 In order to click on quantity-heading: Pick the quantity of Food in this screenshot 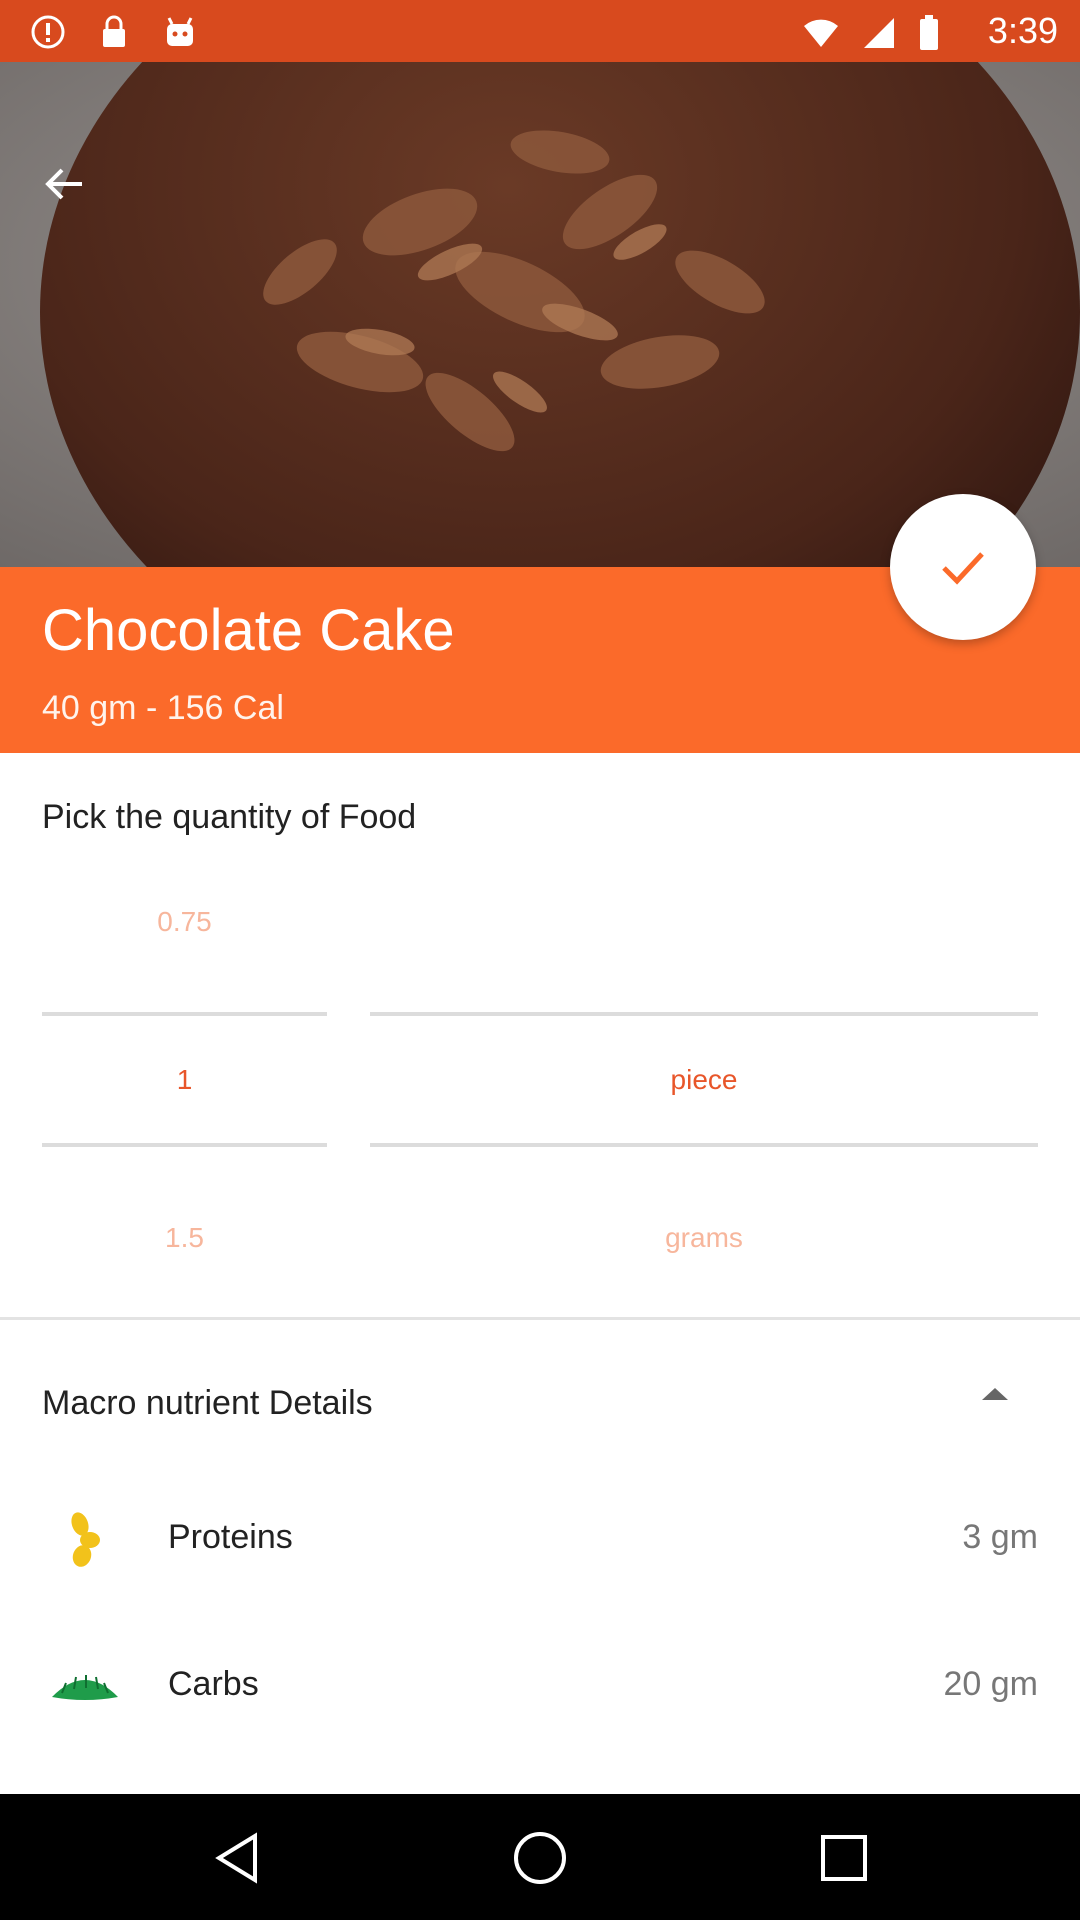, I will do `click(229, 817)`.